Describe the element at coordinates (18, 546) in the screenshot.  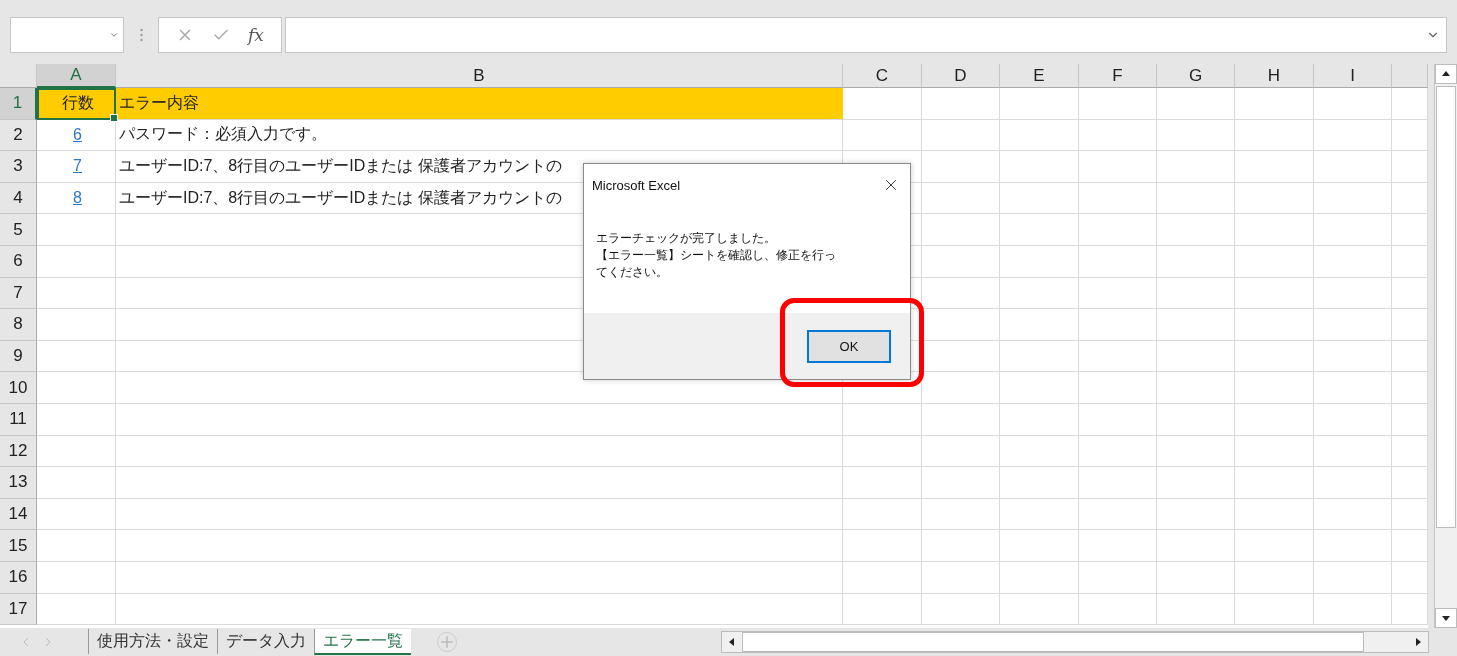
I see `row-header: 15` at that location.